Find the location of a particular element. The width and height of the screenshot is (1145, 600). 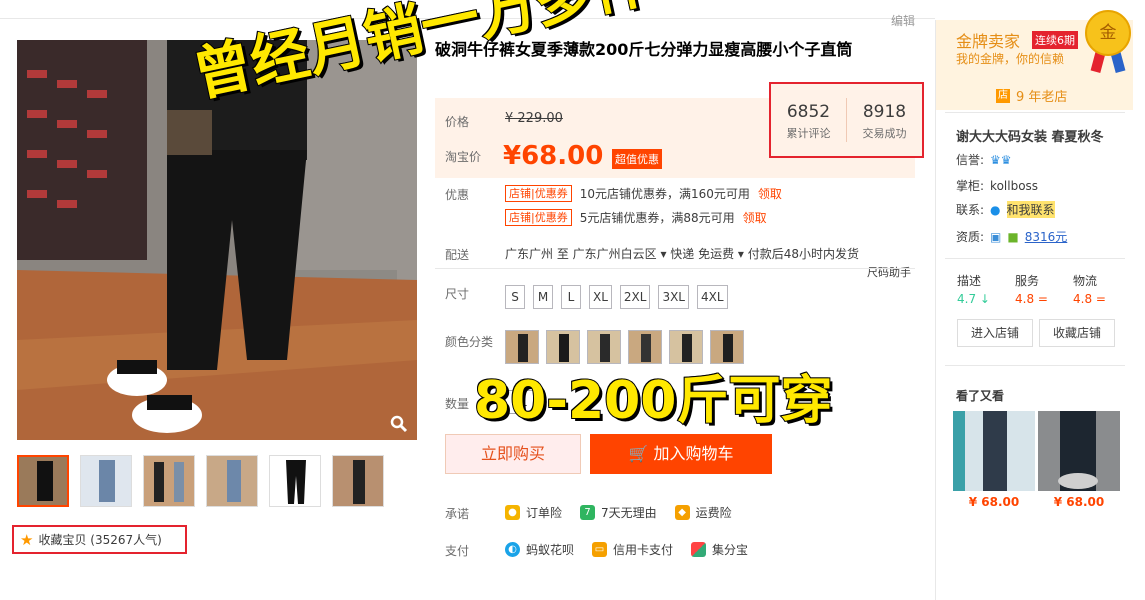

rating-item: 物流 4.8 = is located at coordinates (1089, 289).